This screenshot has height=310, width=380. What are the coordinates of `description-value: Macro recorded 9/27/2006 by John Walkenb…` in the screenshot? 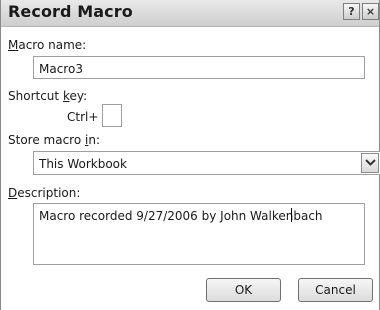 It's located at (181, 216).